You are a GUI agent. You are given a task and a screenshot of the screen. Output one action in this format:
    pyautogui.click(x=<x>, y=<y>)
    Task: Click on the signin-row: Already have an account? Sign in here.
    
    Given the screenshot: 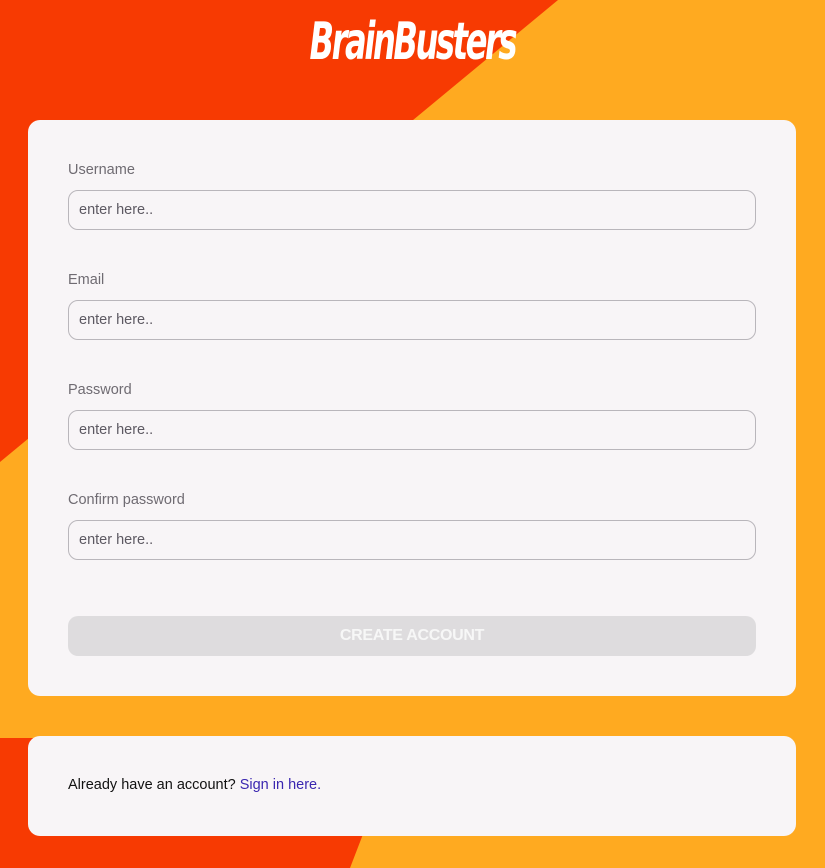 What is the action you would take?
    pyautogui.click(x=194, y=785)
    